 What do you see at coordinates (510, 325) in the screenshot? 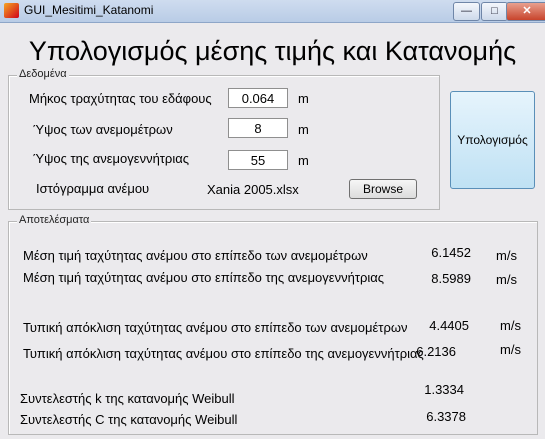
I see `result-unit-std-anemometer: m/s` at bounding box center [510, 325].